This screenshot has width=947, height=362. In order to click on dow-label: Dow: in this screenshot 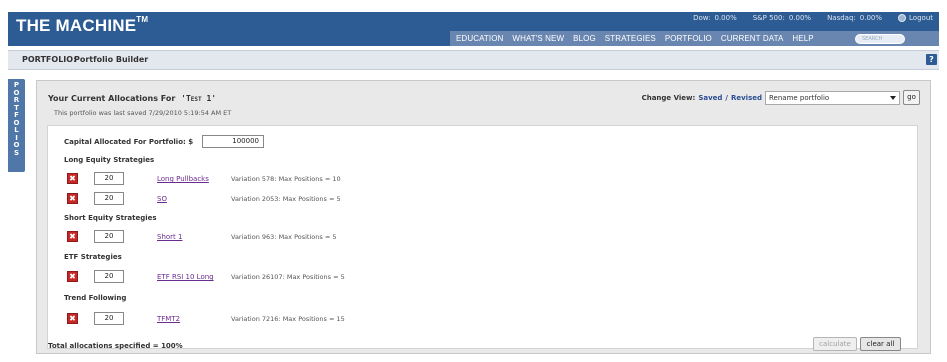, I will do `click(702, 18)`.